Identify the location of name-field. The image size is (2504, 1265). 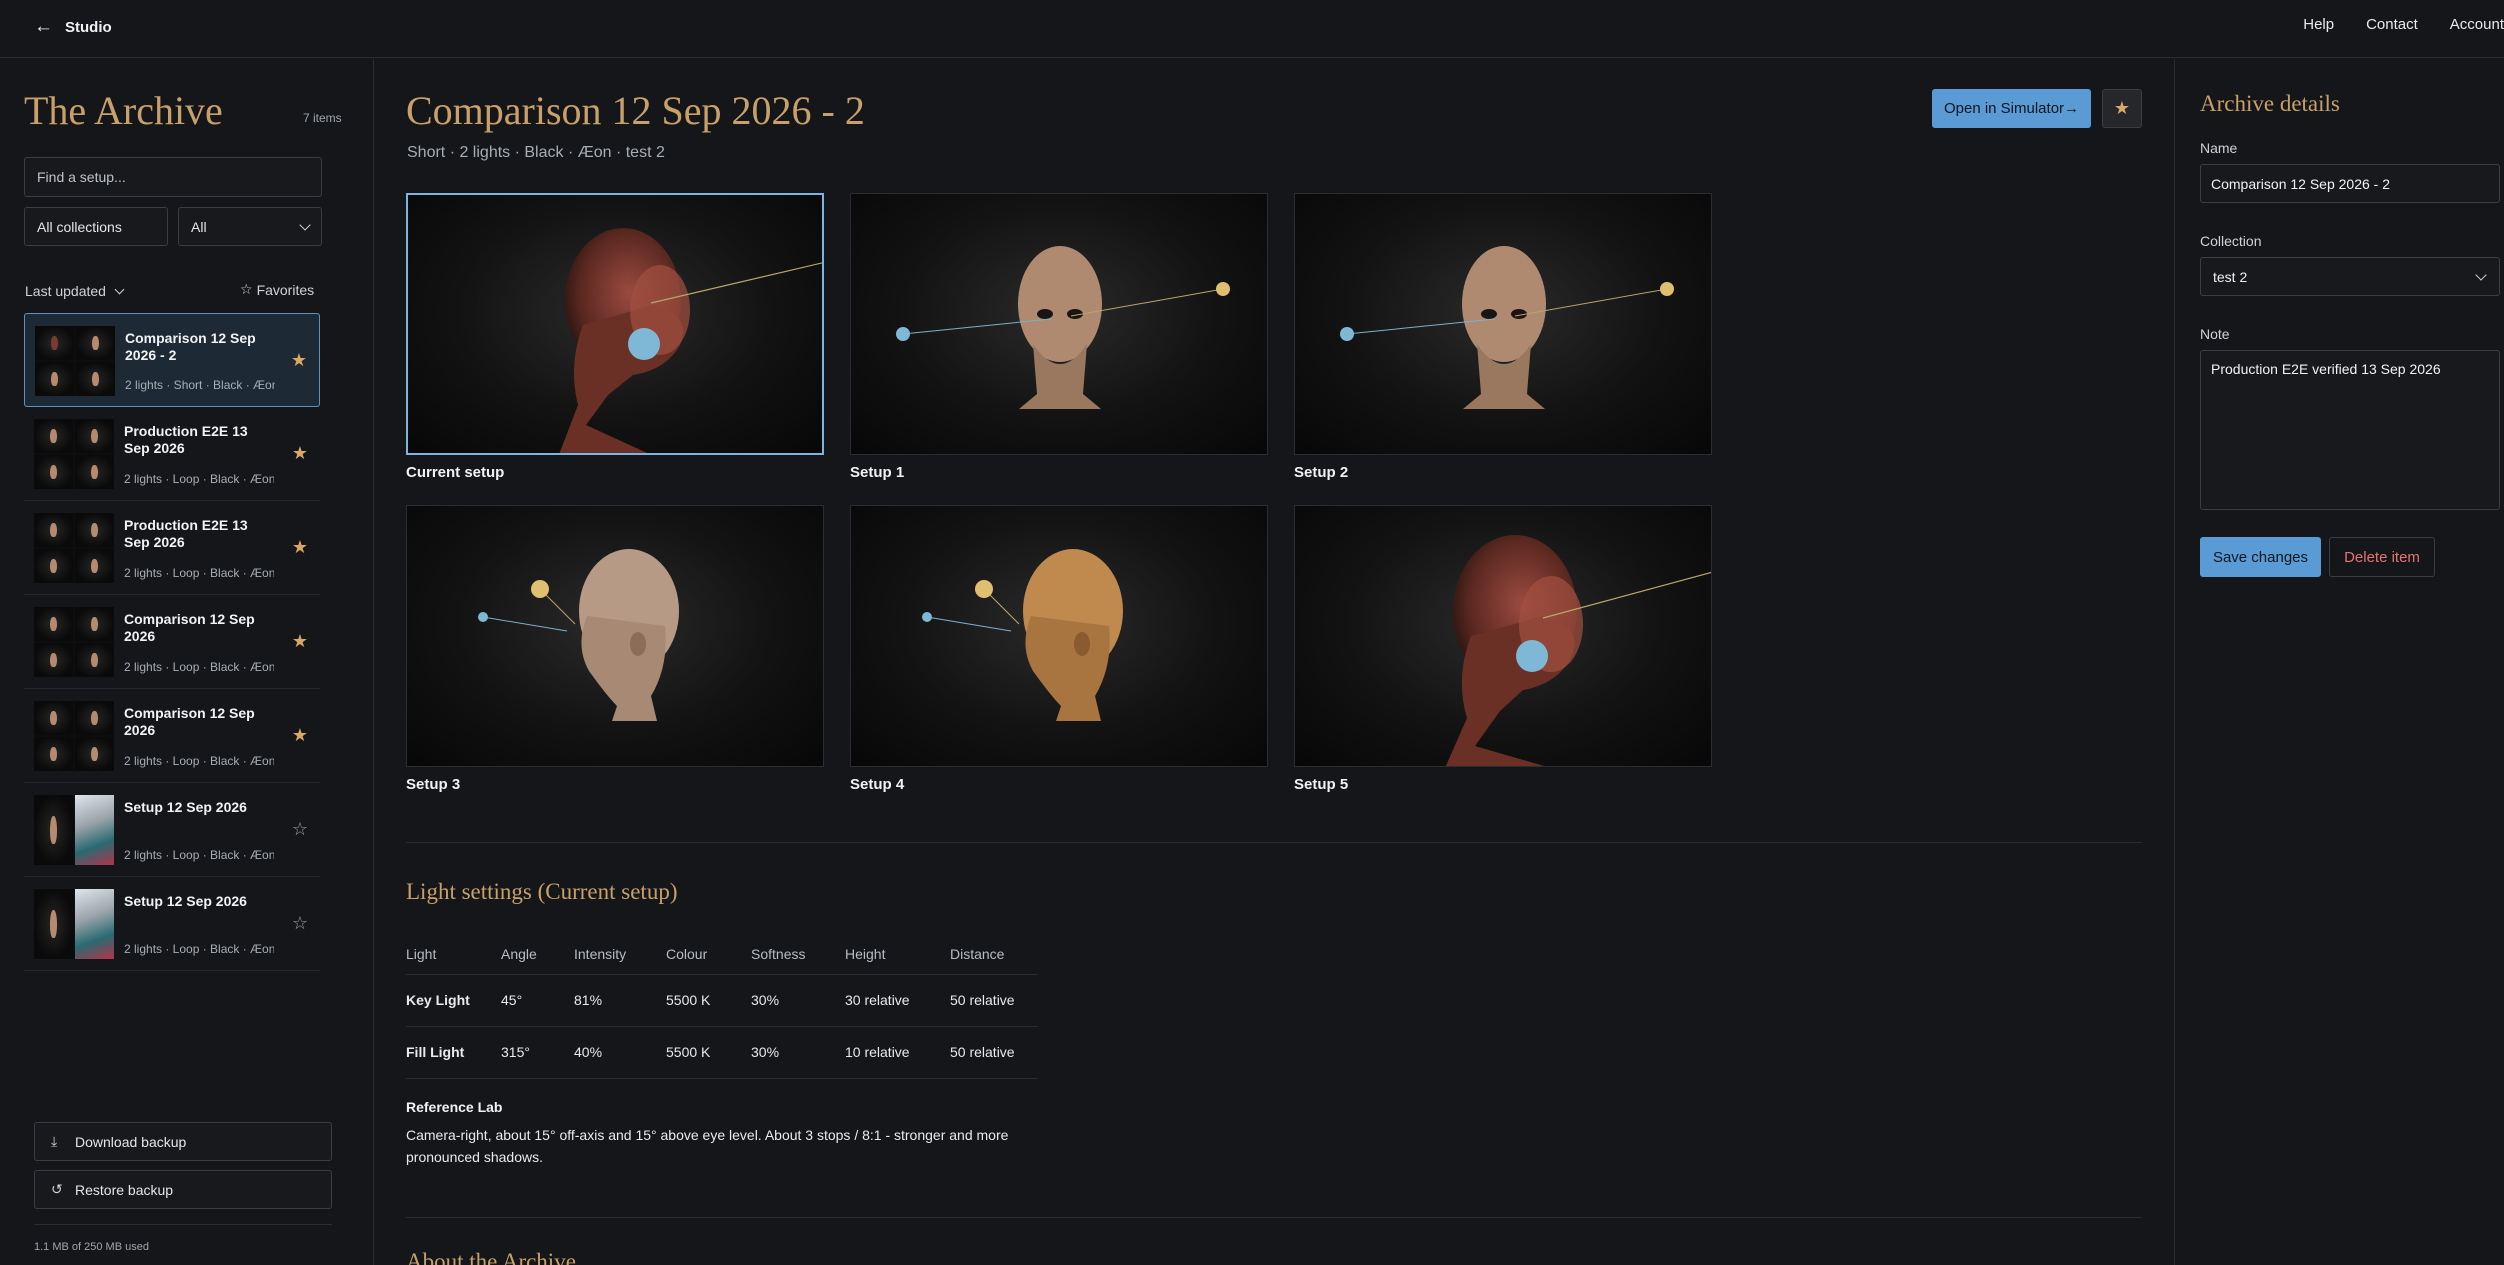
(2350, 183).